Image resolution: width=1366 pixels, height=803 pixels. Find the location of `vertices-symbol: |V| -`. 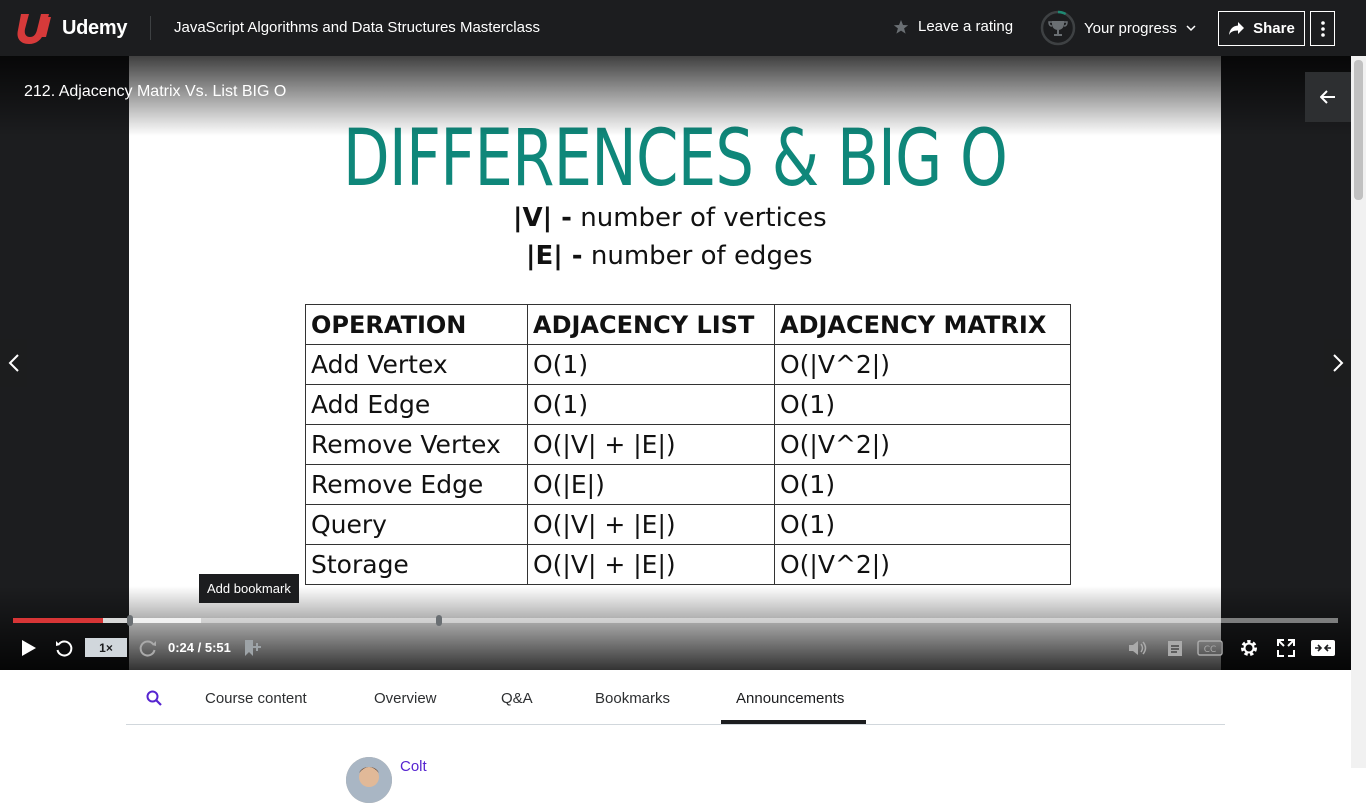

vertices-symbol: |V| - is located at coordinates (542, 218).